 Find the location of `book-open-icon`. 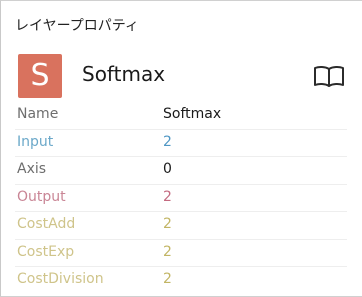

book-open-icon is located at coordinates (329, 76).